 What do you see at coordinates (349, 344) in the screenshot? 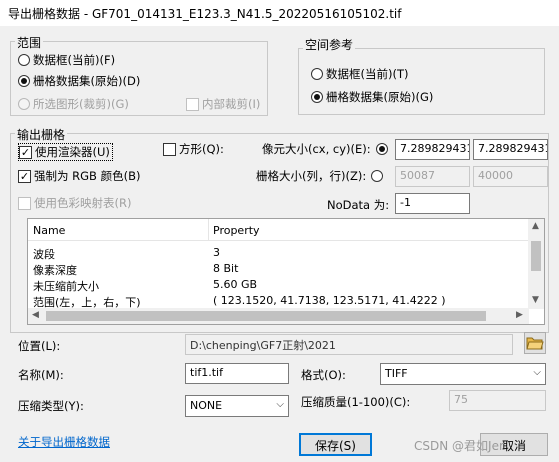
I see `location-field: D:\chenping\GF7正射\2021` at bounding box center [349, 344].